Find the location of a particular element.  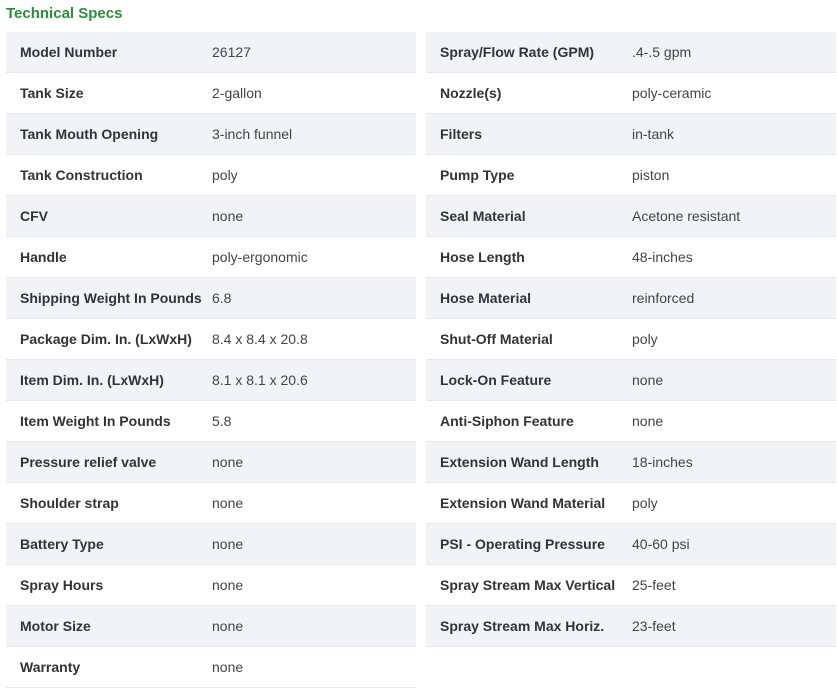

spec-label: Item Weight In Pounds is located at coordinates (95, 421).